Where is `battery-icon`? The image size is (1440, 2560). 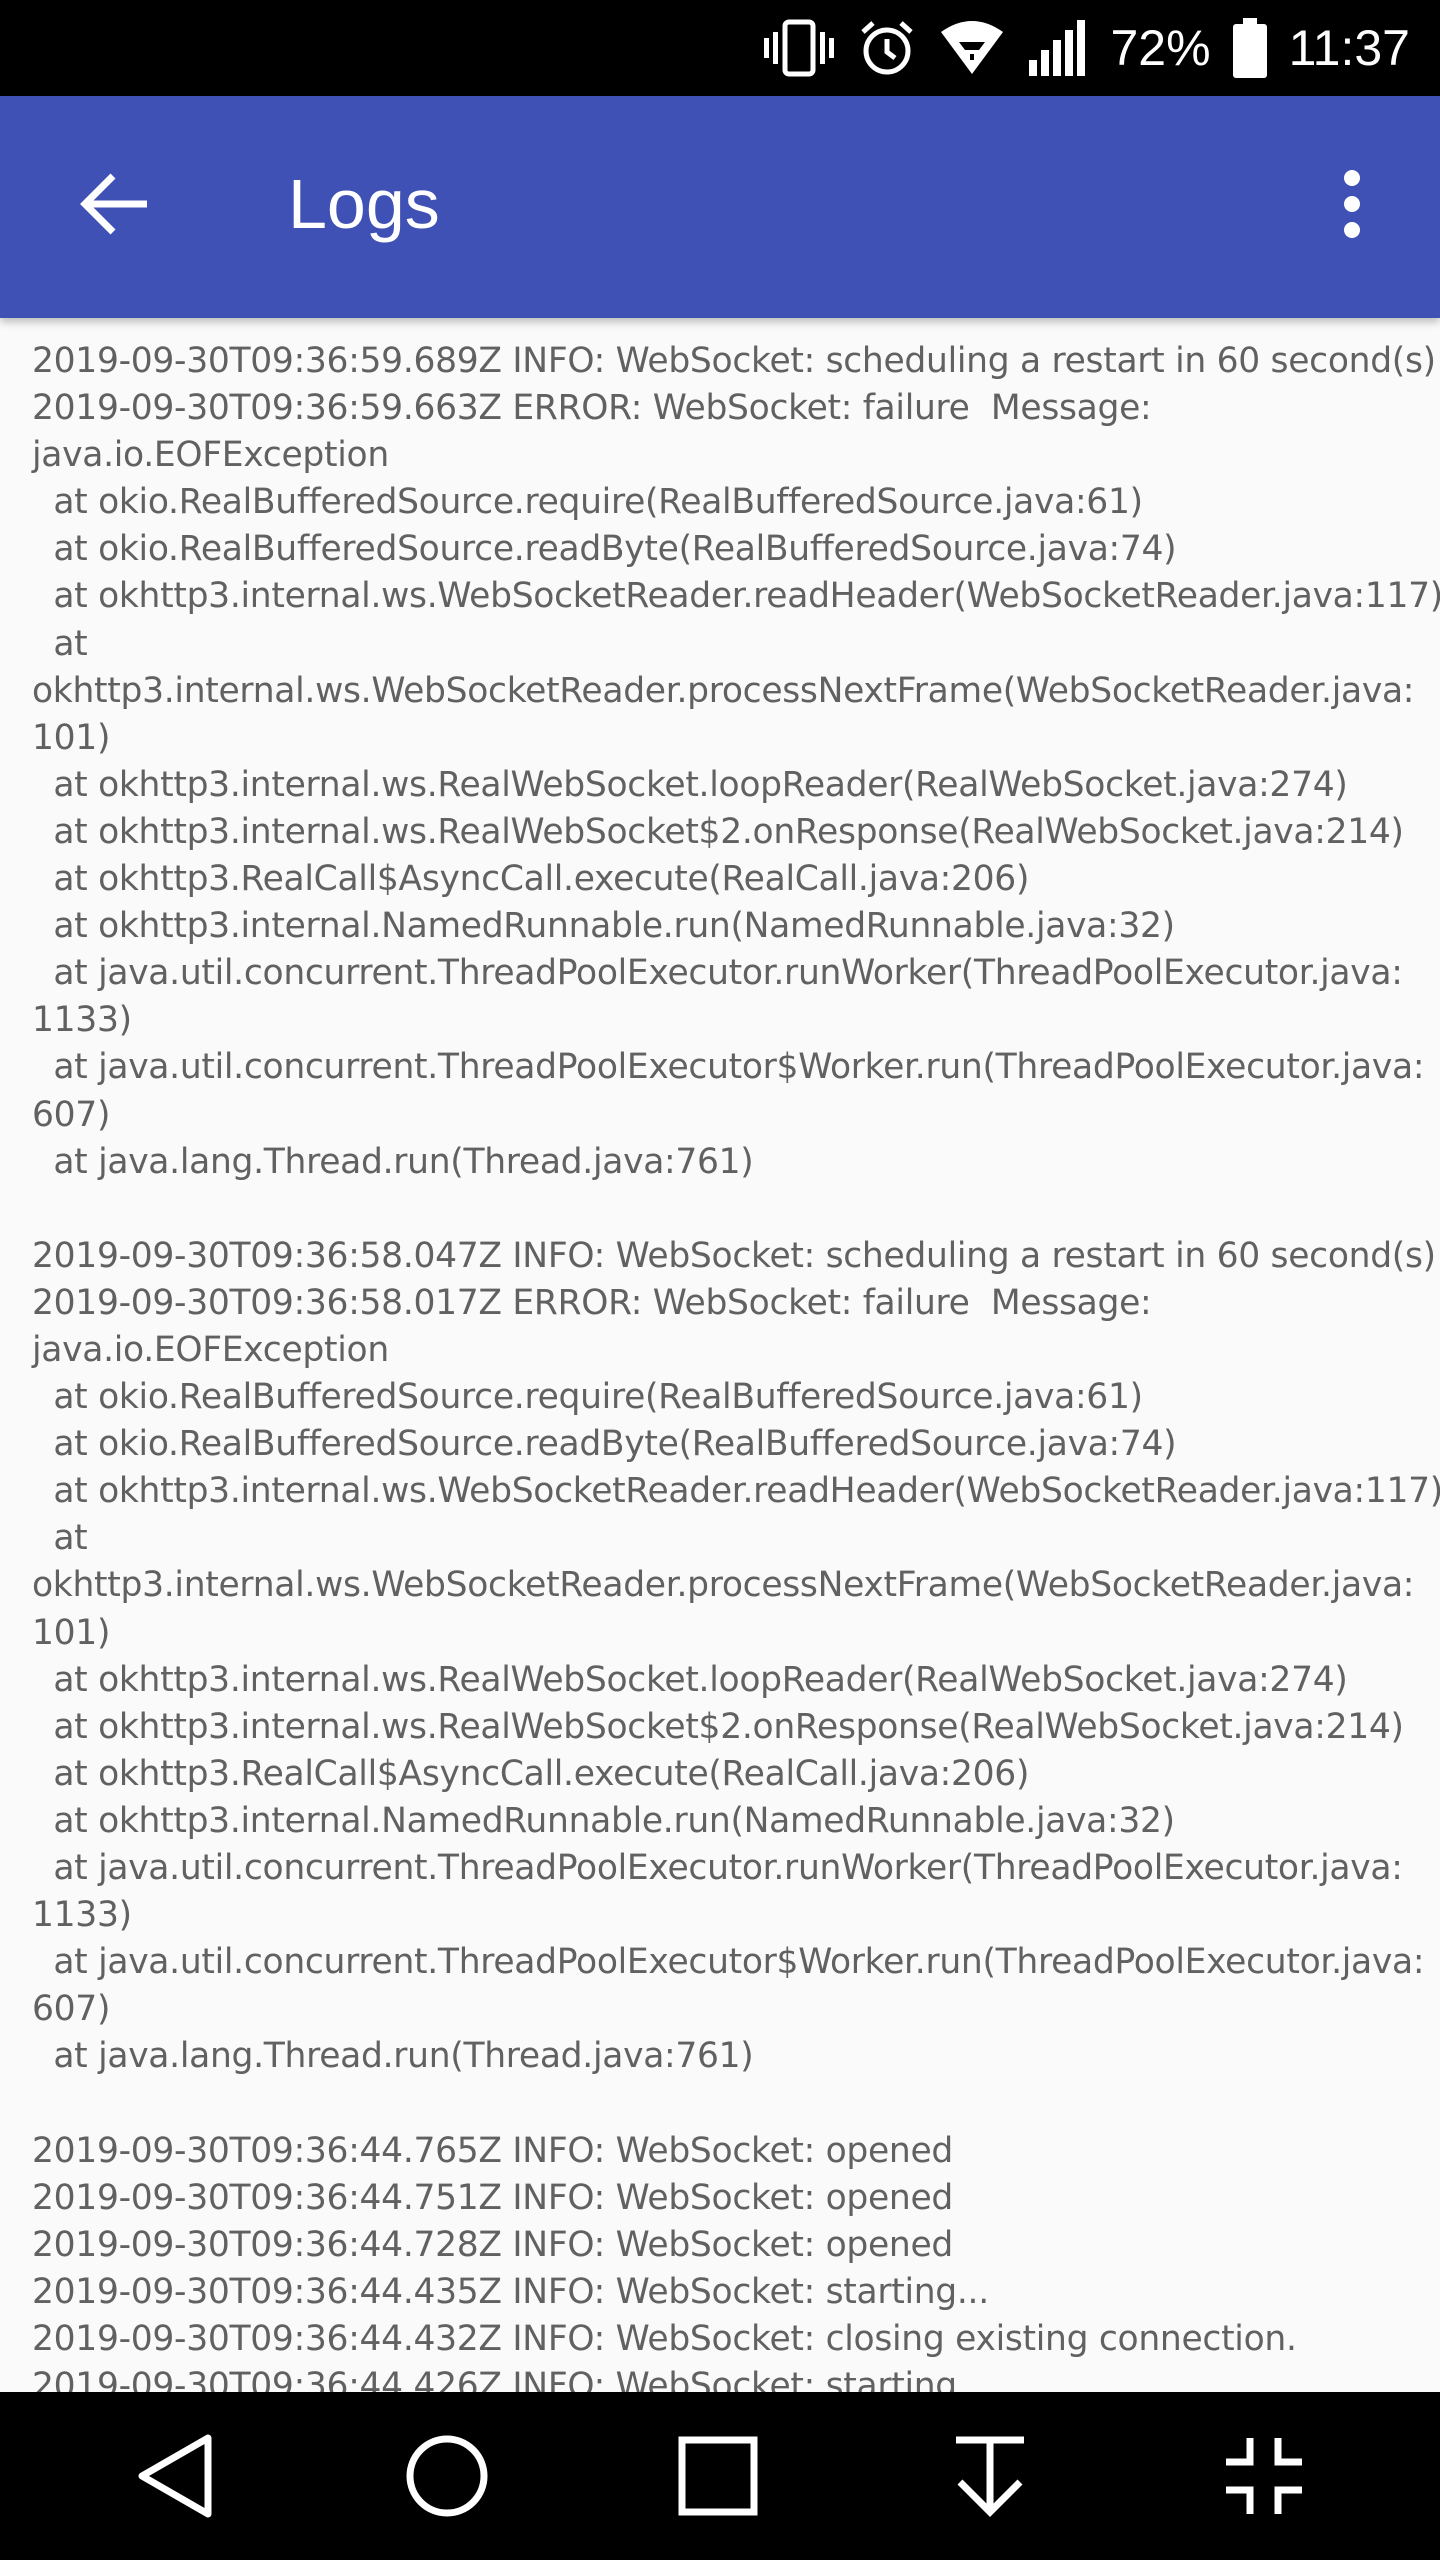
battery-icon is located at coordinates (1249, 48).